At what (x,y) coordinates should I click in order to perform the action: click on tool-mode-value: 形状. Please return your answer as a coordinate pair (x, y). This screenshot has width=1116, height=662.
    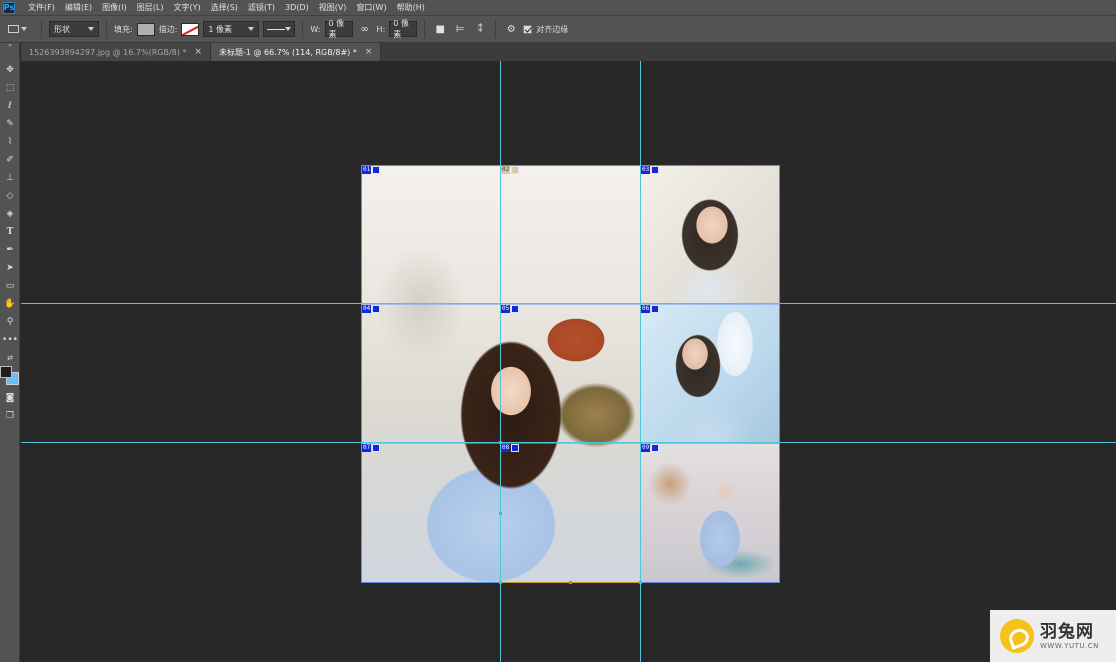
    Looking at the image, I should click on (62, 29).